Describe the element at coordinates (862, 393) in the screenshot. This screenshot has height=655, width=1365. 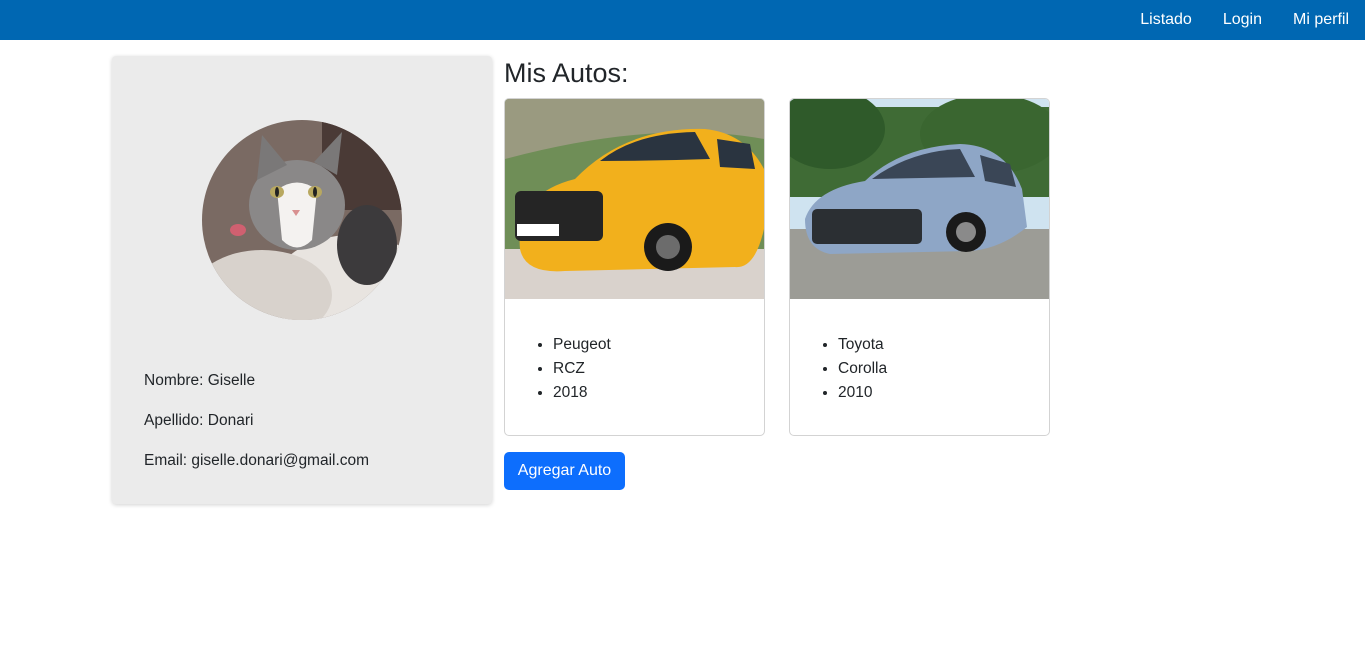
I see `car-year: 2010` at that location.